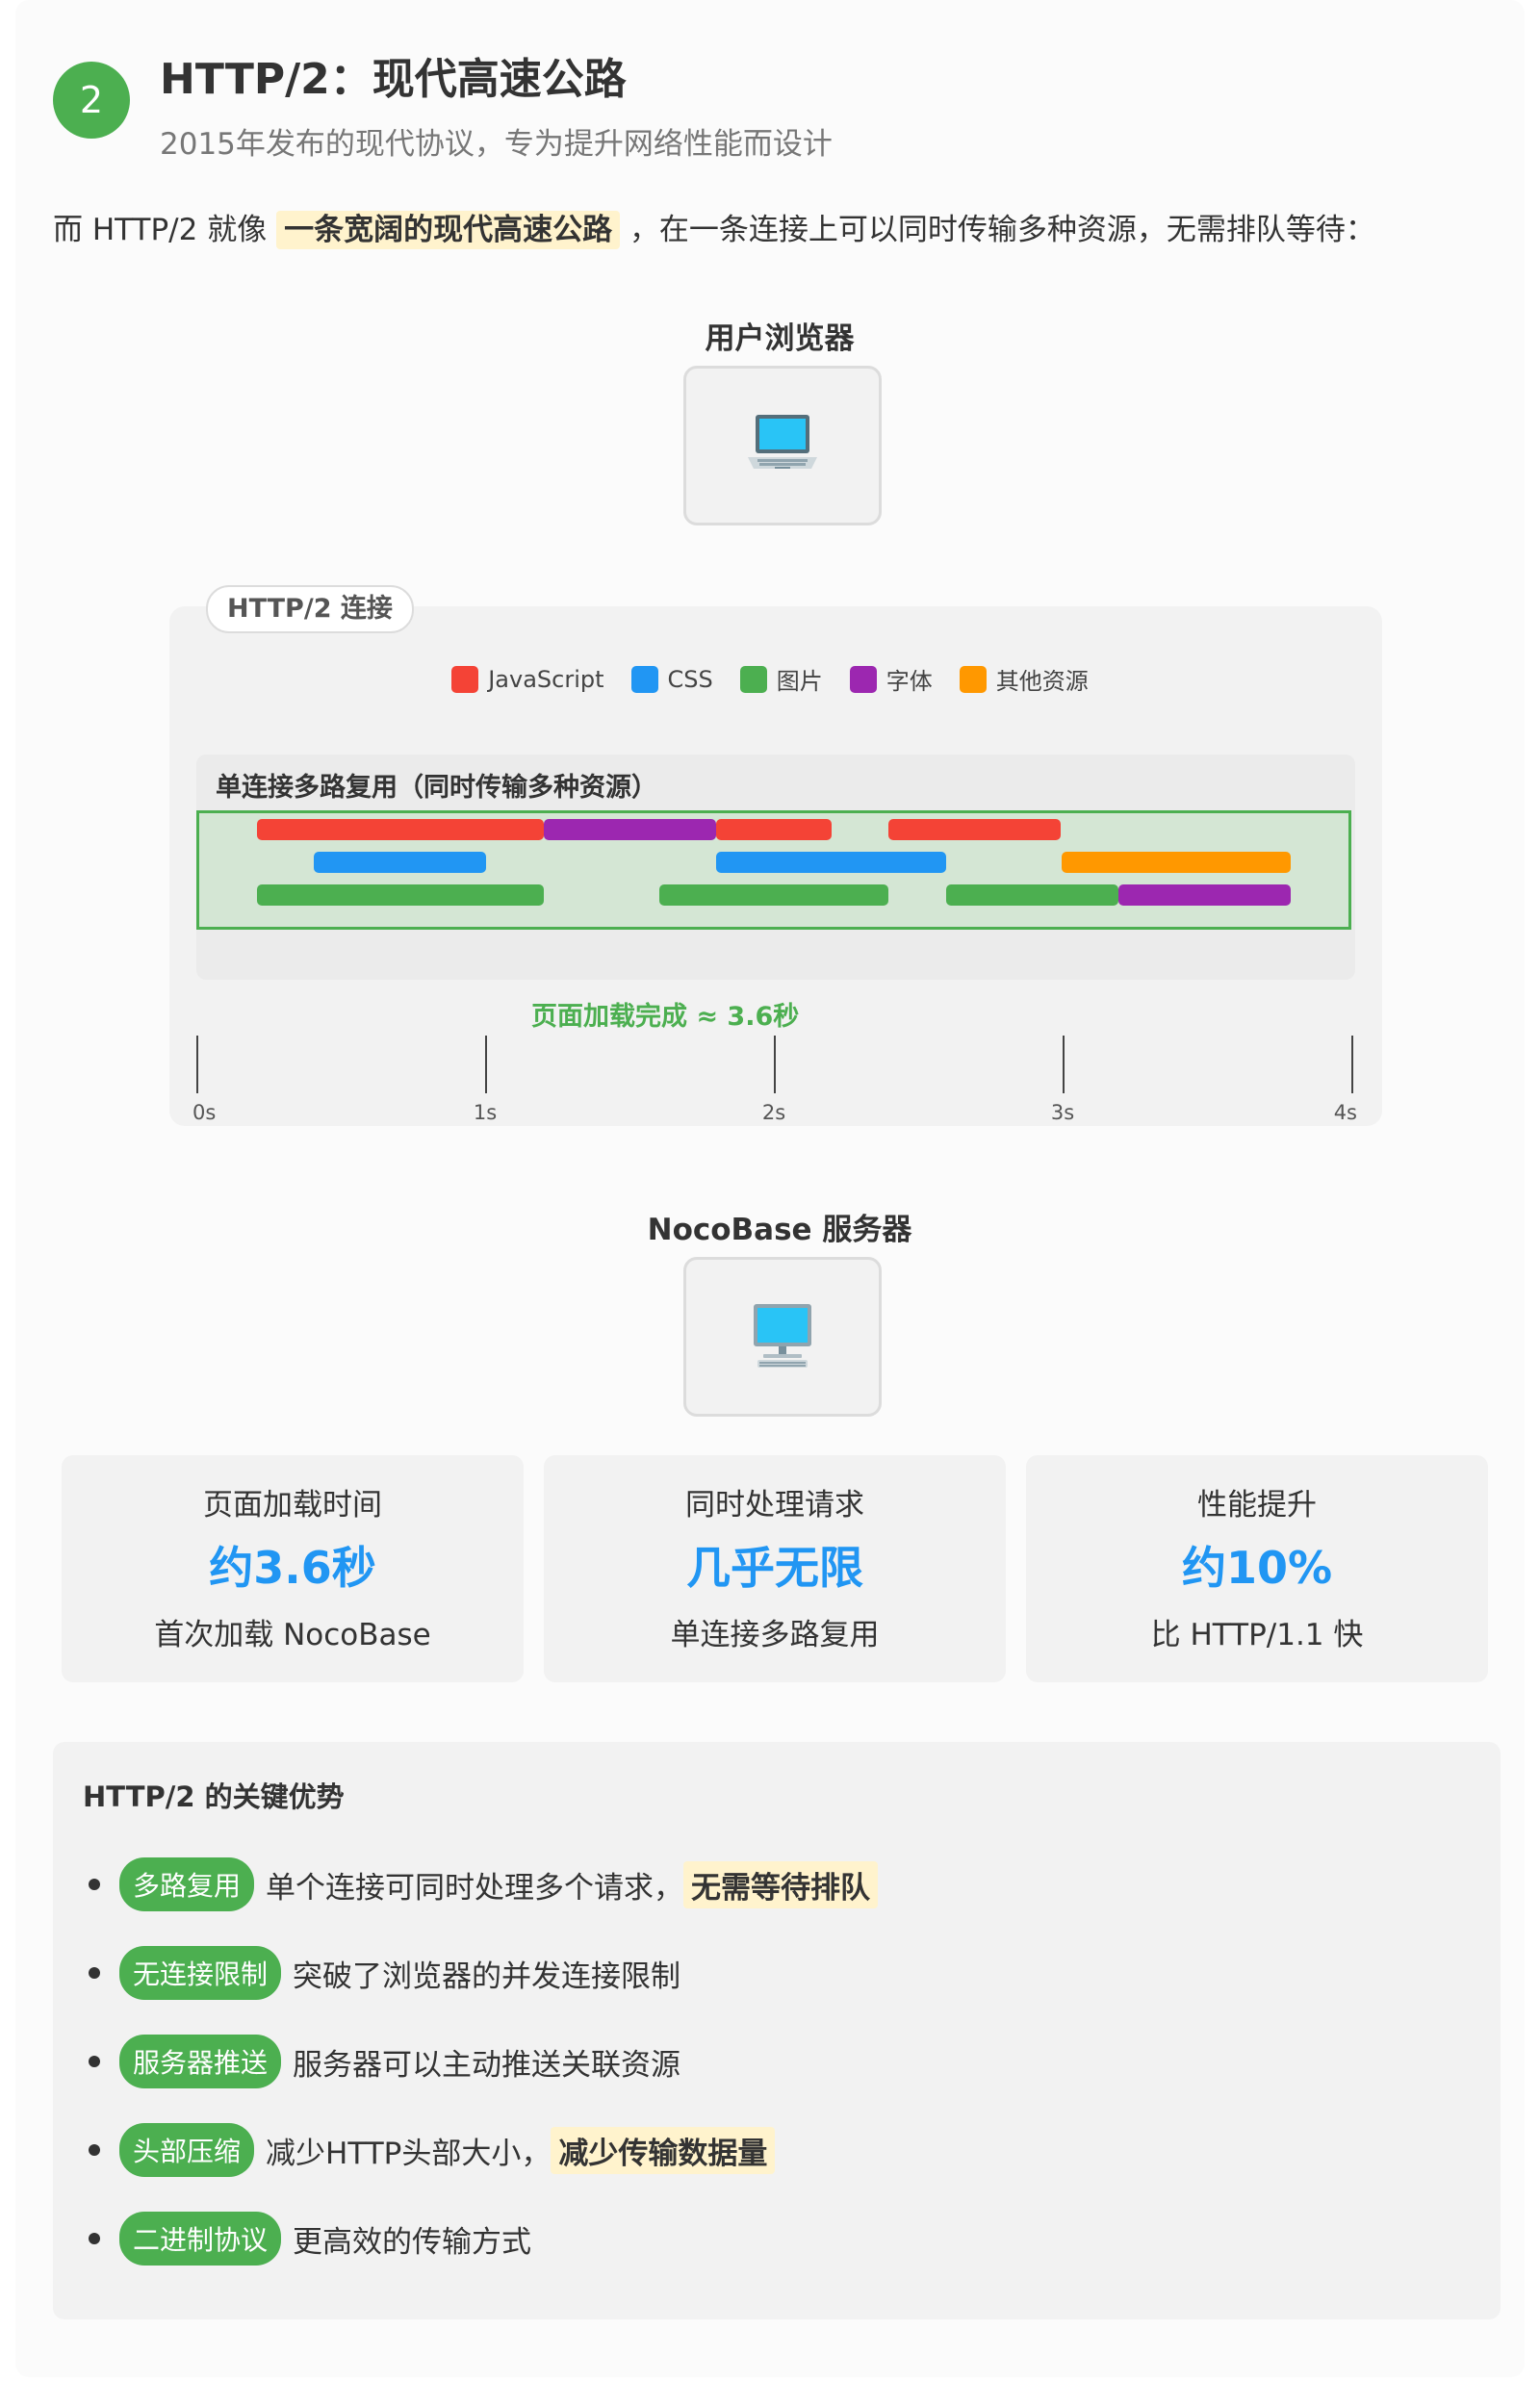  I want to click on step-number-badge: 2, so click(91, 100).